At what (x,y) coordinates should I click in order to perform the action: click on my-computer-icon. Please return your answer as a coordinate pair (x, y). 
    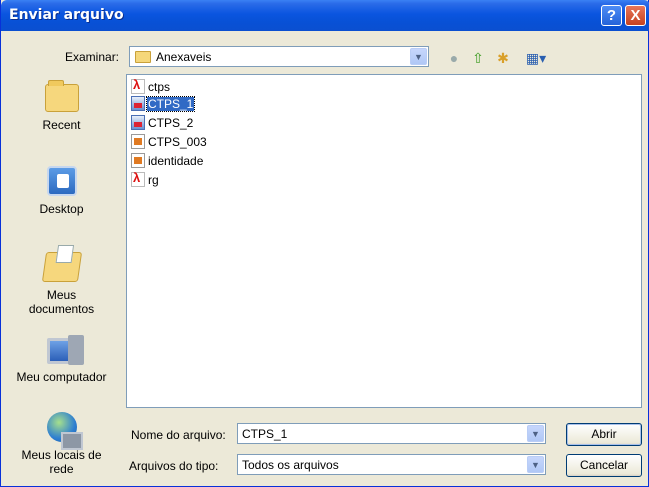
    Looking at the image, I should click on (65, 350).